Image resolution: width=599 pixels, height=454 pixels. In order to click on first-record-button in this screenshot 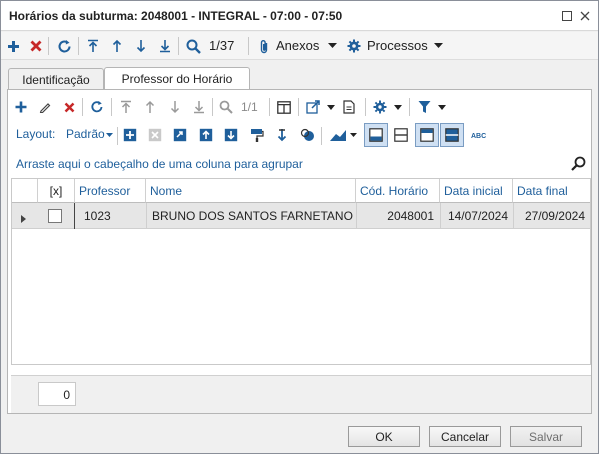, I will do `click(93, 46)`.